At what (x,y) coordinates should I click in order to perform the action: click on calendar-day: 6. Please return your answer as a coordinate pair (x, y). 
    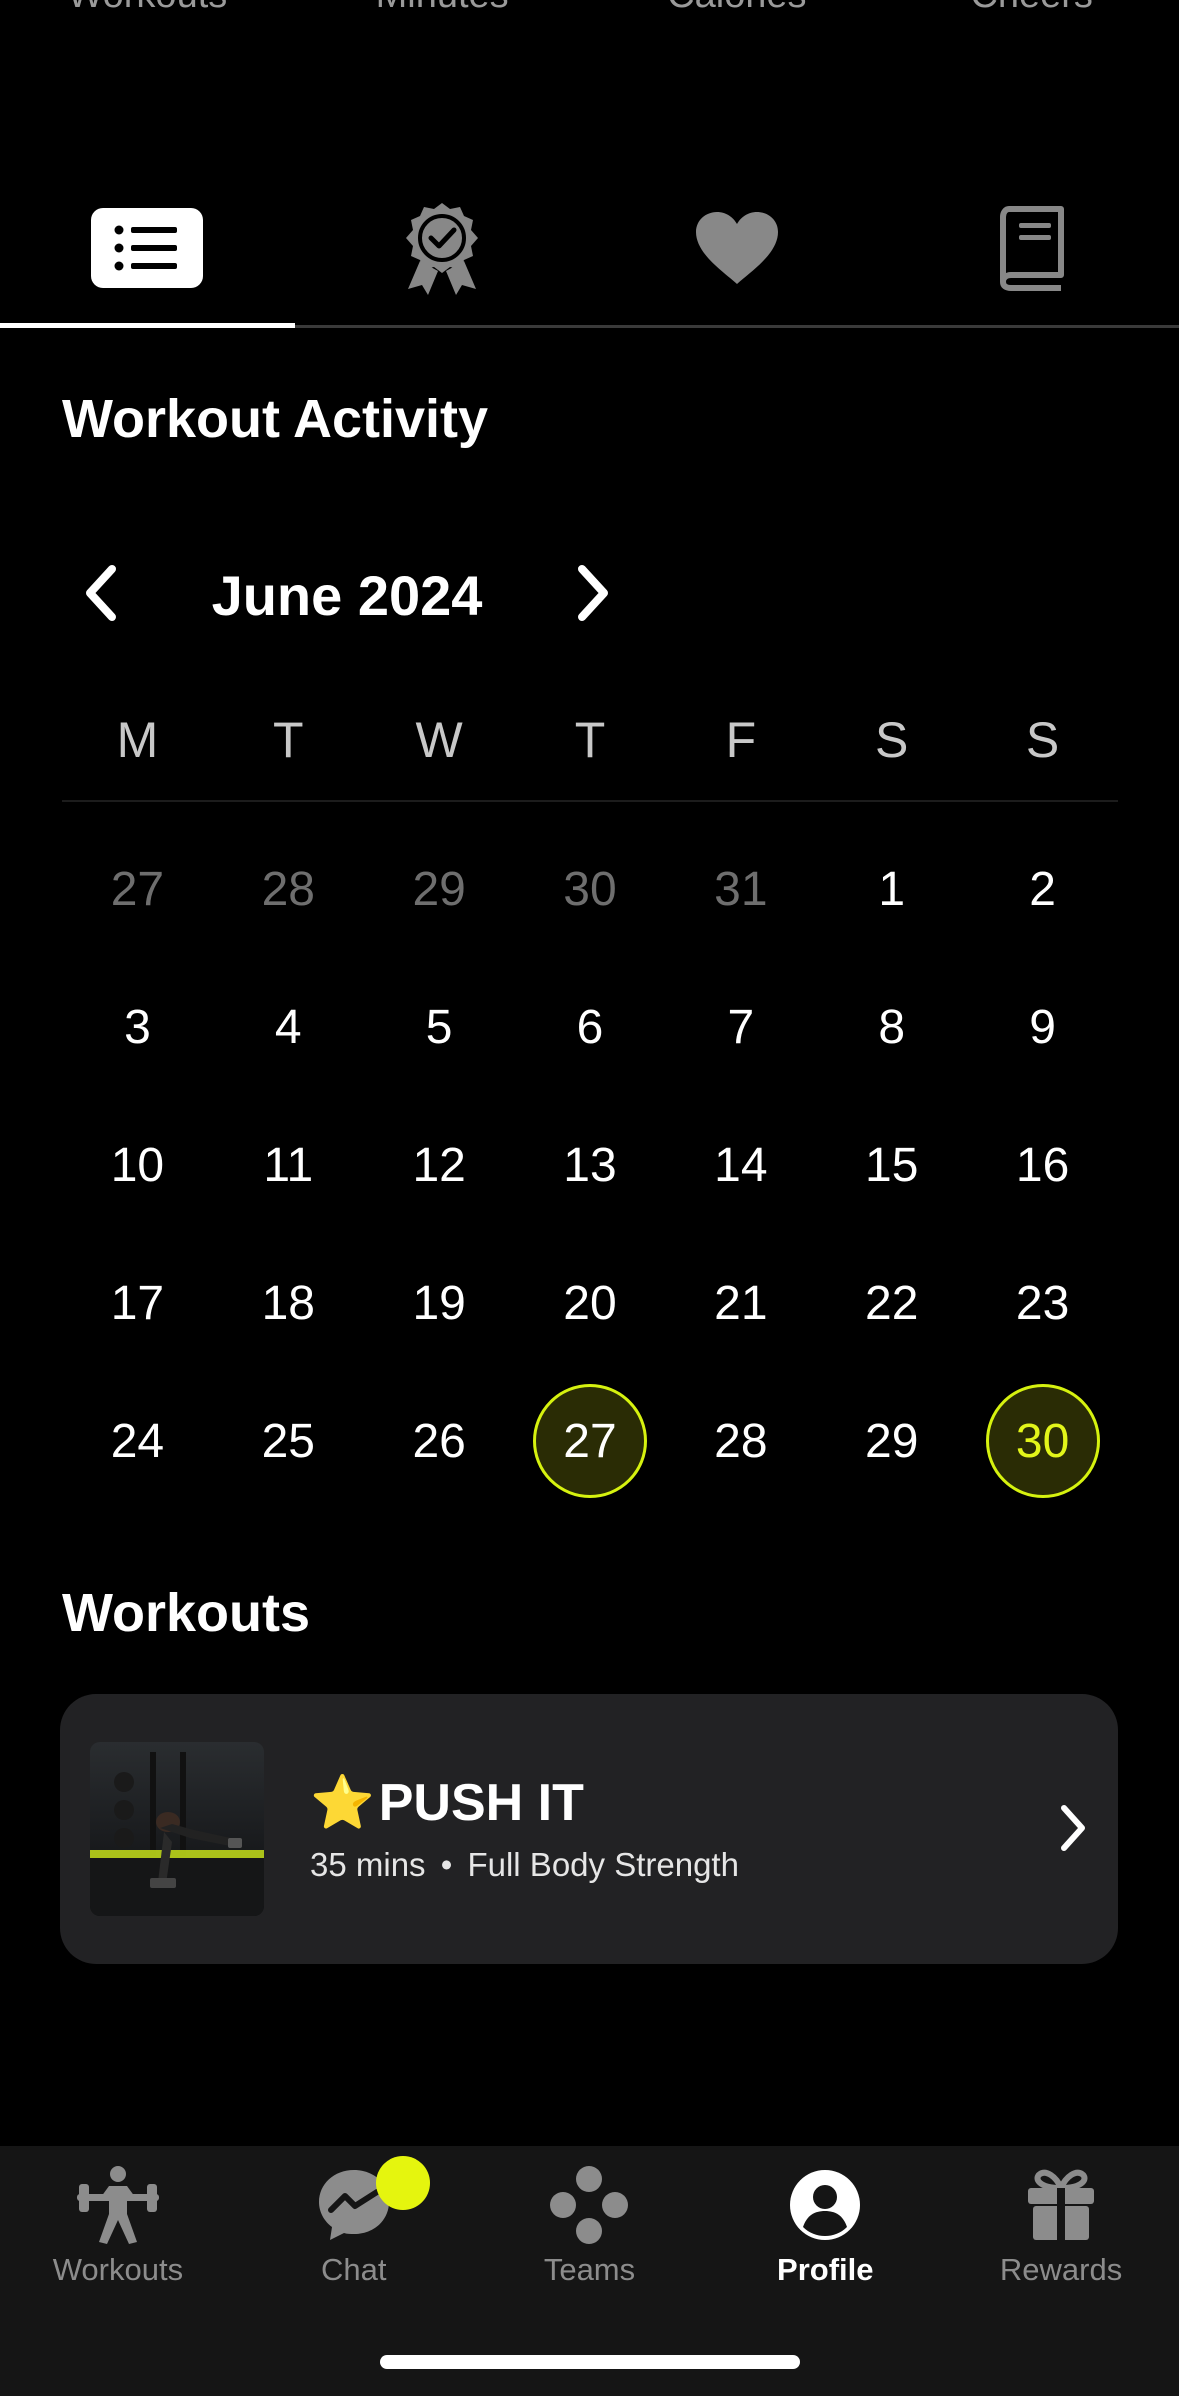
    Looking at the image, I should click on (590, 1027).